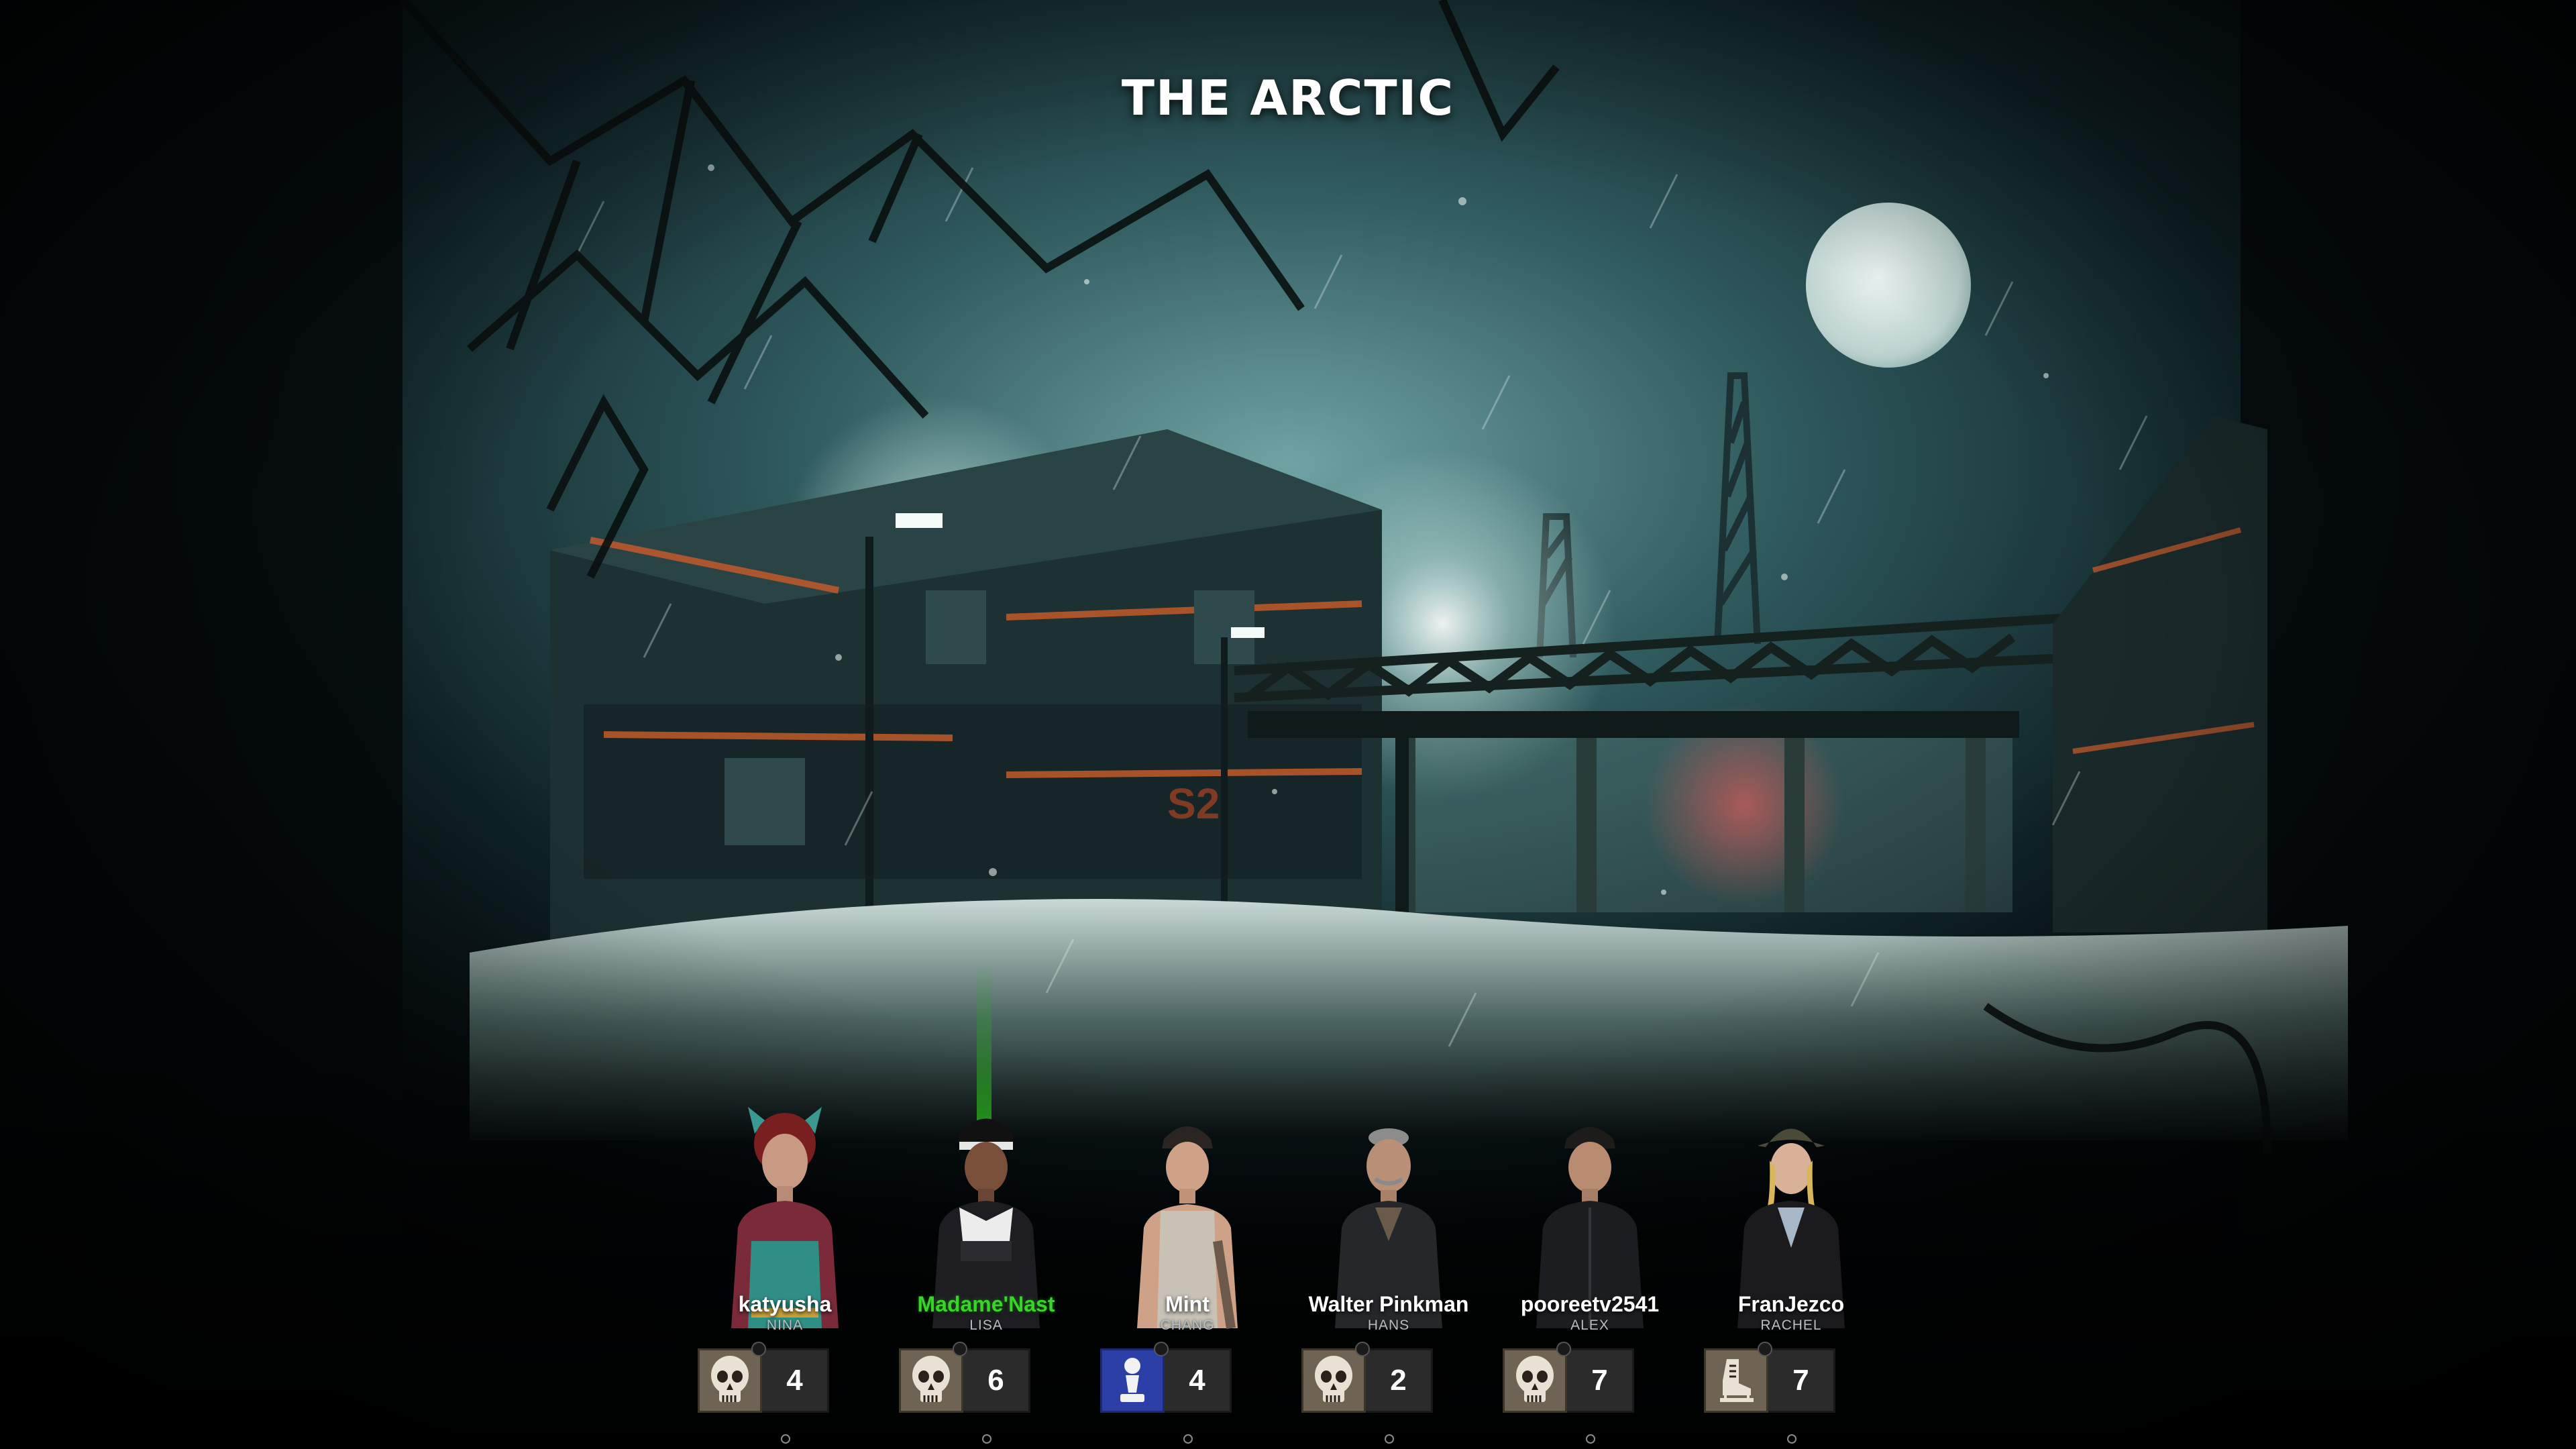 This screenshot has width=2576, height=1449. I want to click on player-slot: katyusha NINA 4, so click(784, 1278).